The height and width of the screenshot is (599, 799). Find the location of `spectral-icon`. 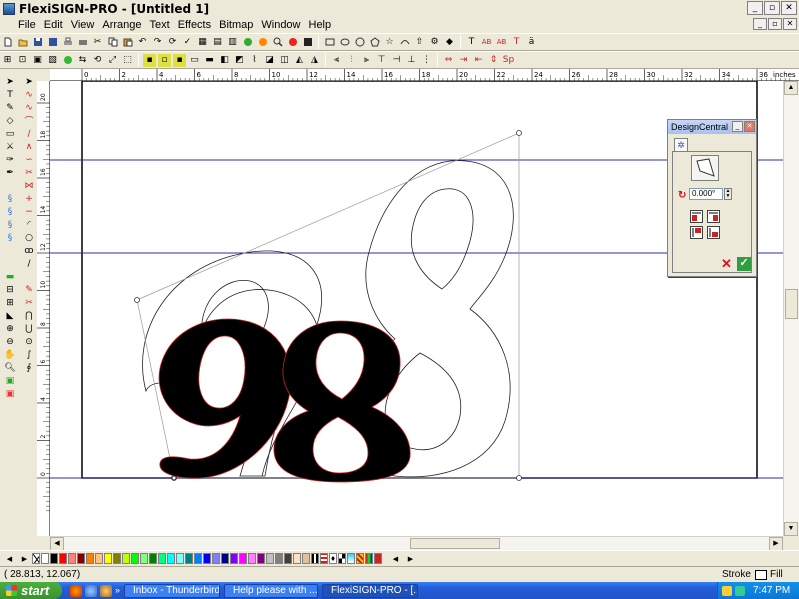

spectral-icon is located at coordinates (292, 42).